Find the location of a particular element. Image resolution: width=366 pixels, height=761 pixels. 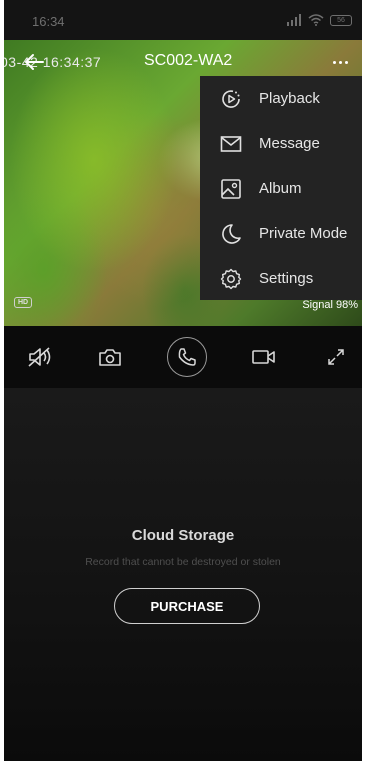

menu-item-settings: Settings is located at coordinates (281, 278).